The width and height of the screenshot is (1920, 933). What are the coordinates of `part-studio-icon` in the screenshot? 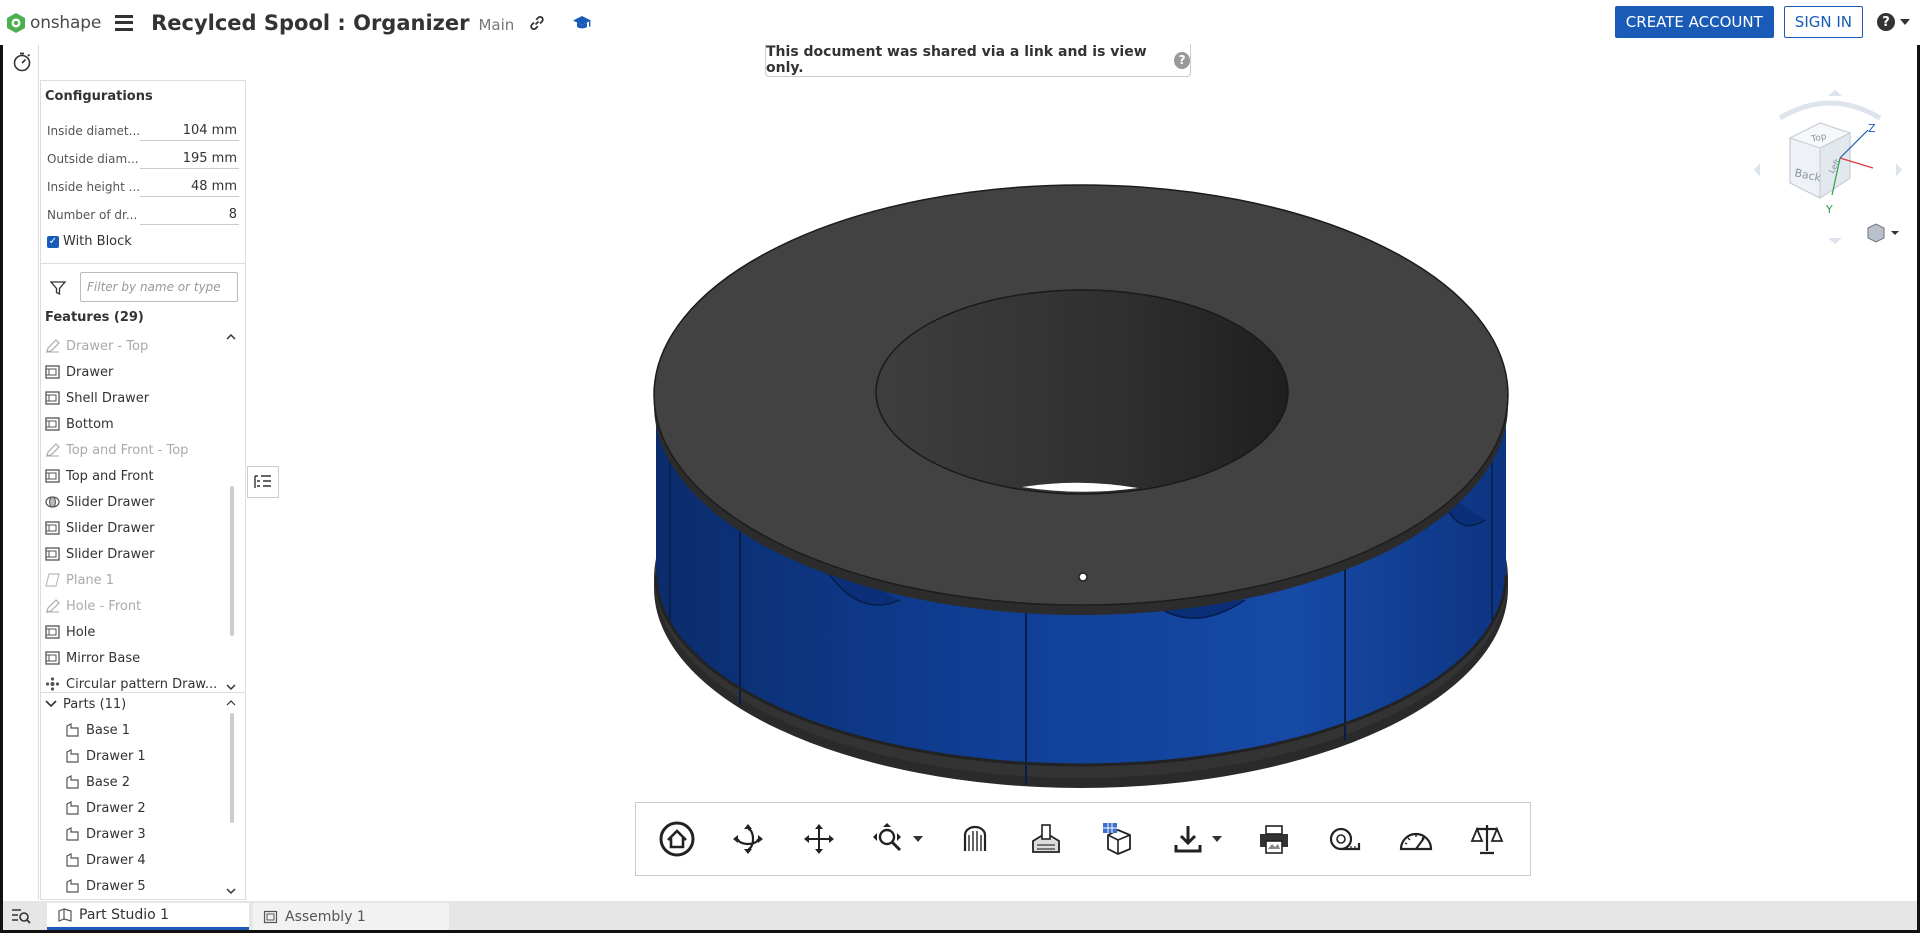 It's located at (65, 915).